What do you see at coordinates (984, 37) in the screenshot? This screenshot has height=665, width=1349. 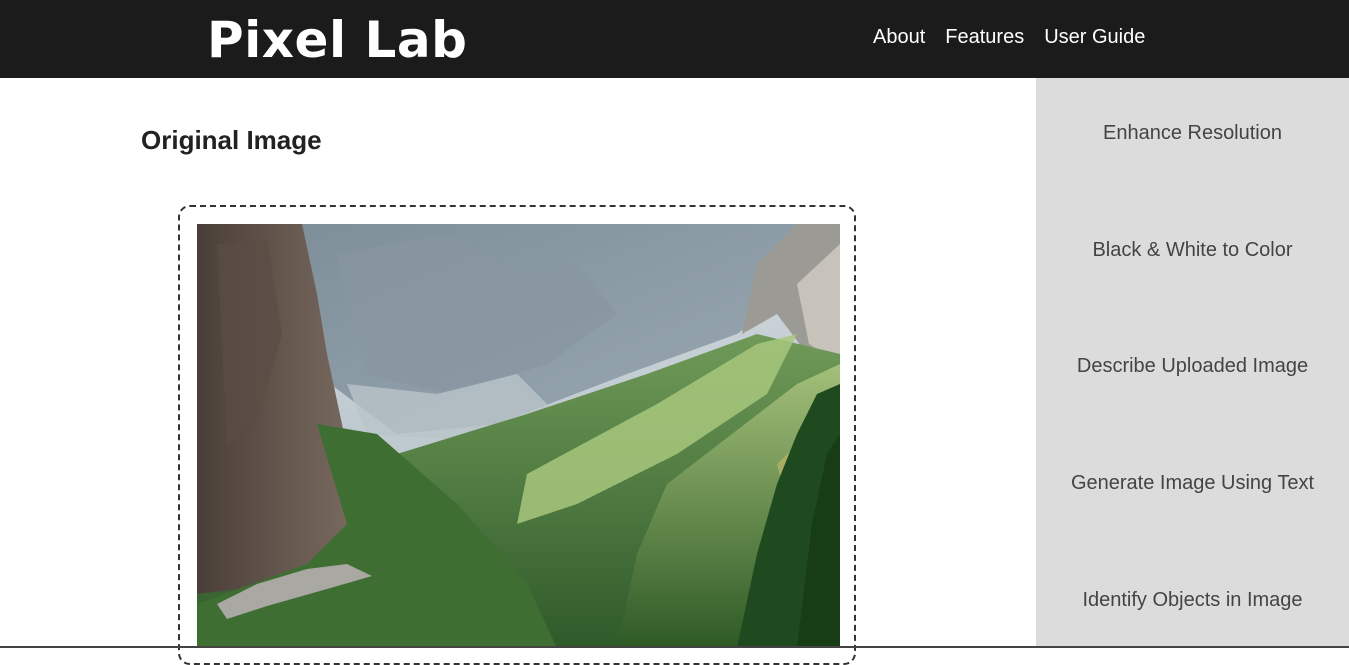 I see `nav-features-link: Features` at bounding box center [984, 37].